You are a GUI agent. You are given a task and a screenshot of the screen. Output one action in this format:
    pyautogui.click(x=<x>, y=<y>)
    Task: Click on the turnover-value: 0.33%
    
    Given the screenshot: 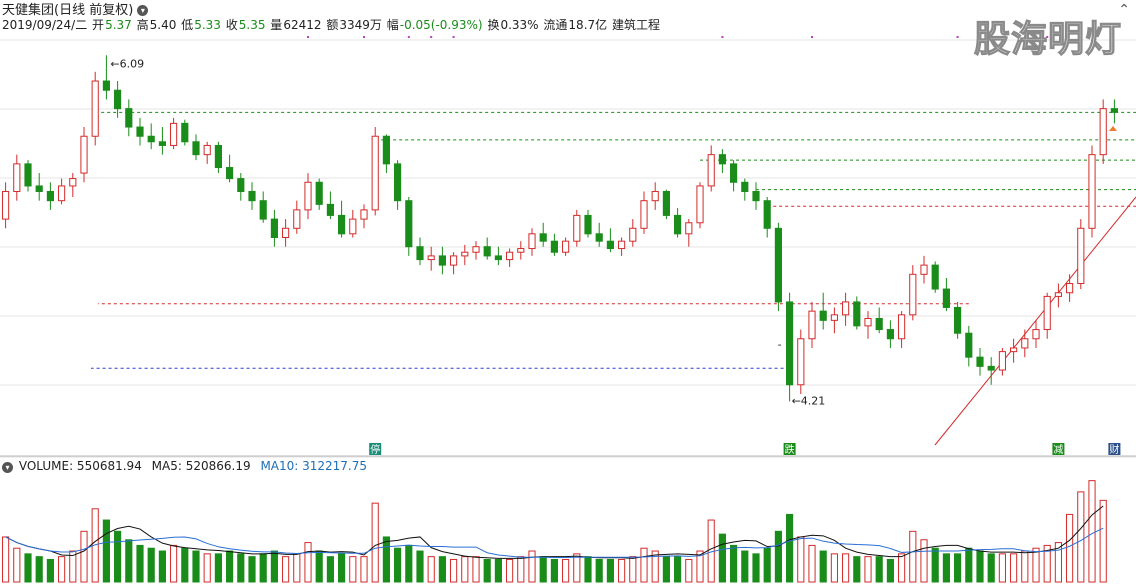 What is the action you would take?
    pyautogui.click(x=519, y=25)
    